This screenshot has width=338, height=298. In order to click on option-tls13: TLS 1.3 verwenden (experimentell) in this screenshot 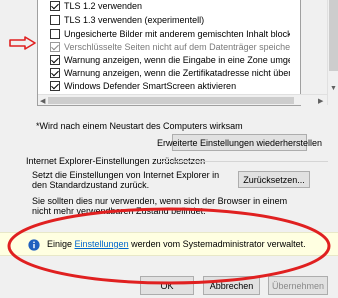, I will do `click(170, 20)`.